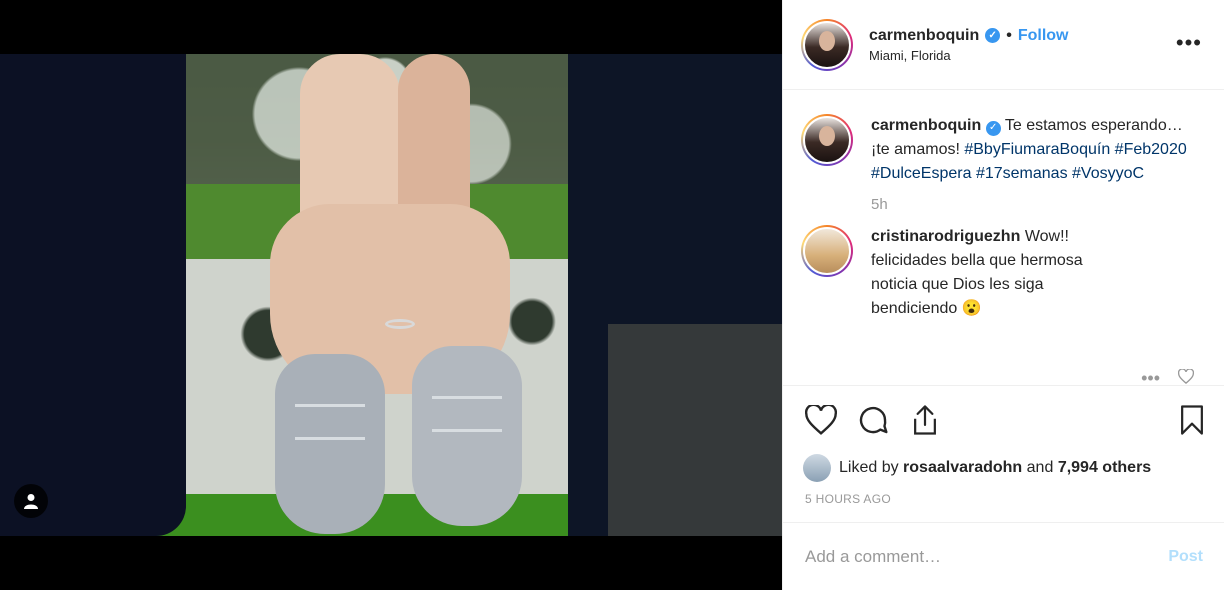  I want to click on author-avatar, so click(827, 44).